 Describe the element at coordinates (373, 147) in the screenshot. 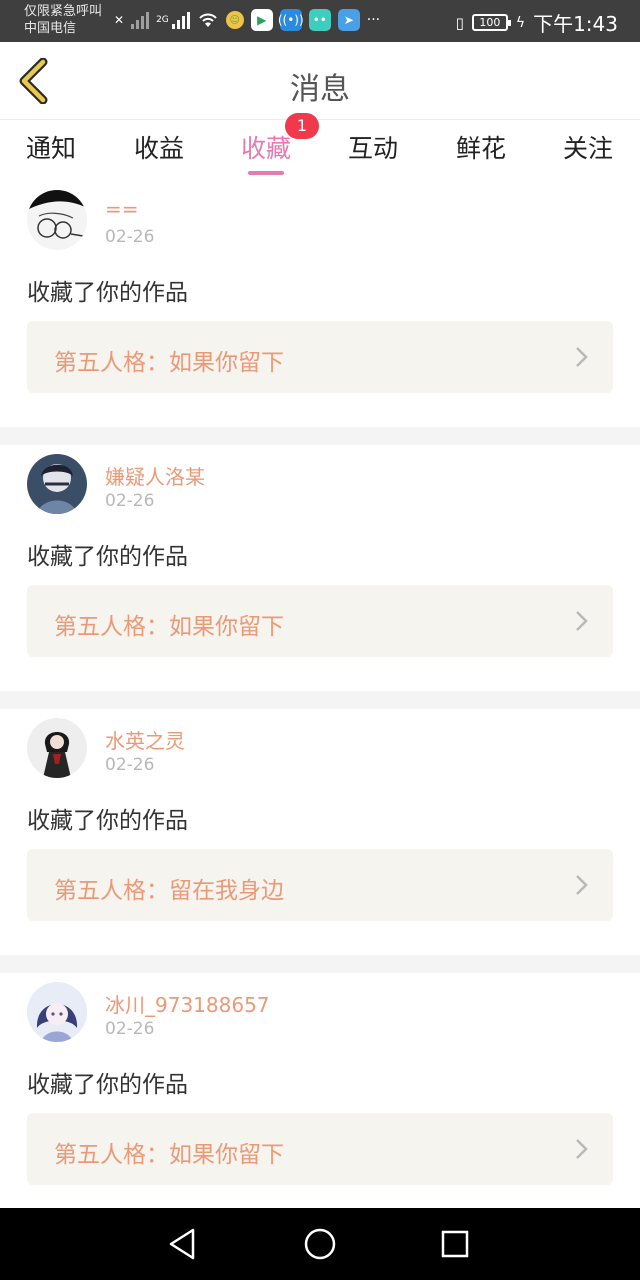

I see `tab-interactions: 互动` at that location.